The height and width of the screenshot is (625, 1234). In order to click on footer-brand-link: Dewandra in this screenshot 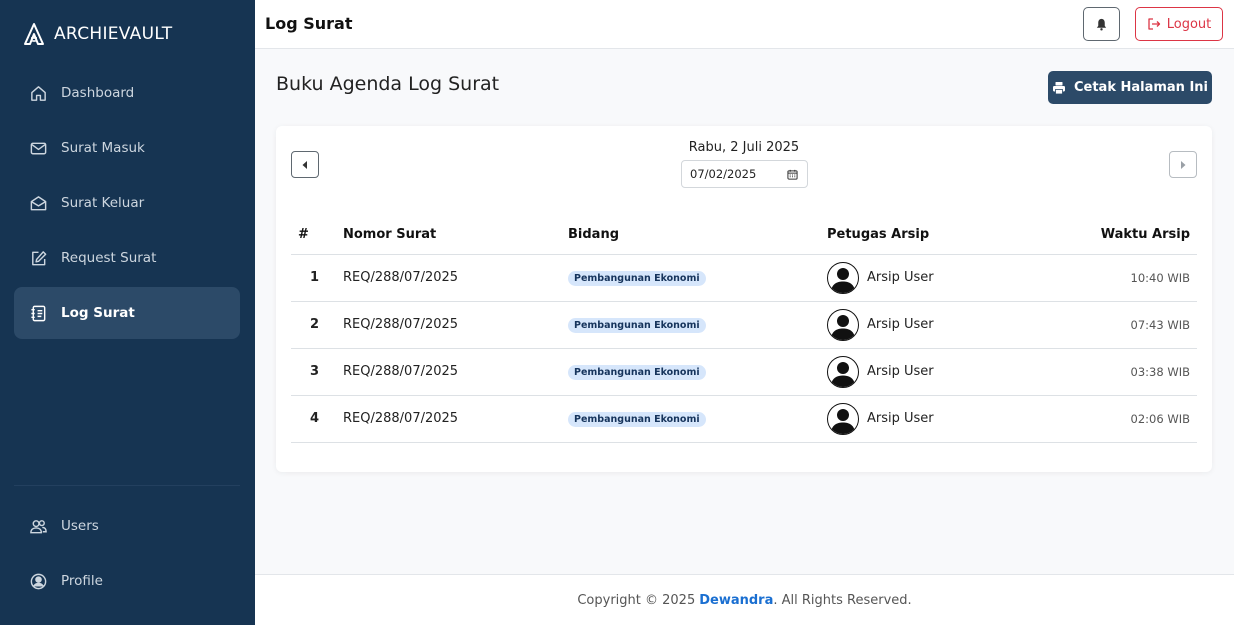, I will do `click(736, 600)`.